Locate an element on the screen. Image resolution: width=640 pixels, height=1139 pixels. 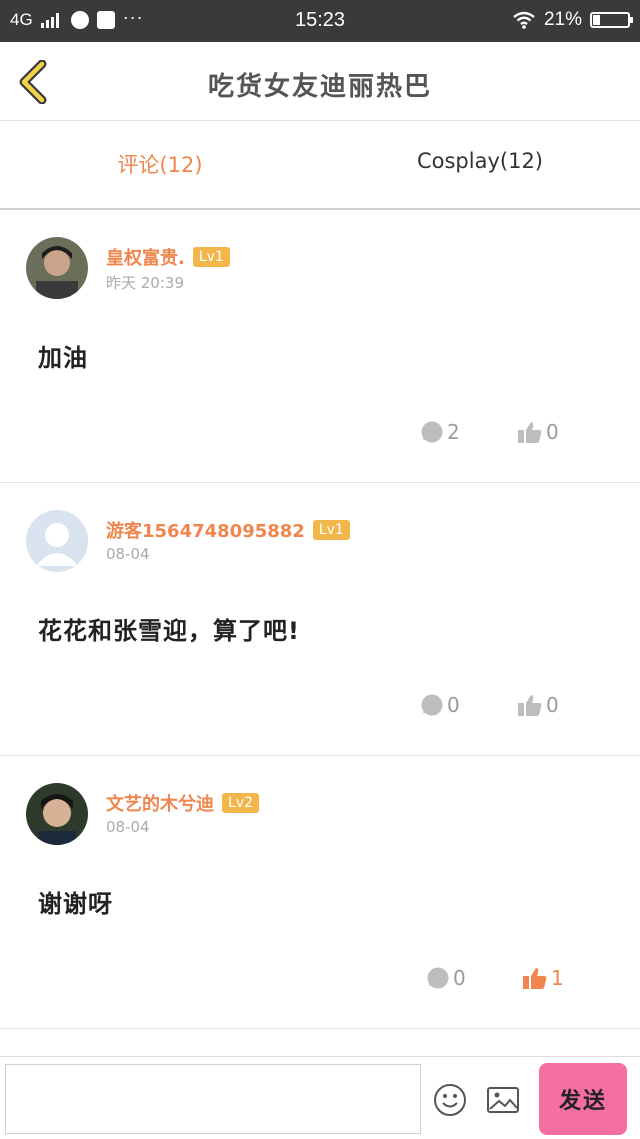
username: 文艺的木兮迪 Lv2 is located at coordinates (182, 803).